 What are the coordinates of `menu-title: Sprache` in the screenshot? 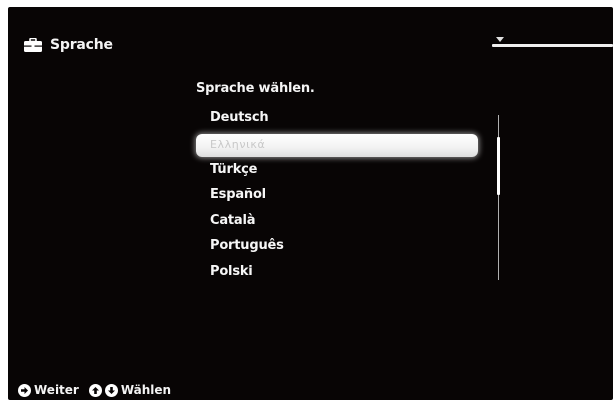 It's located at (81, 45).